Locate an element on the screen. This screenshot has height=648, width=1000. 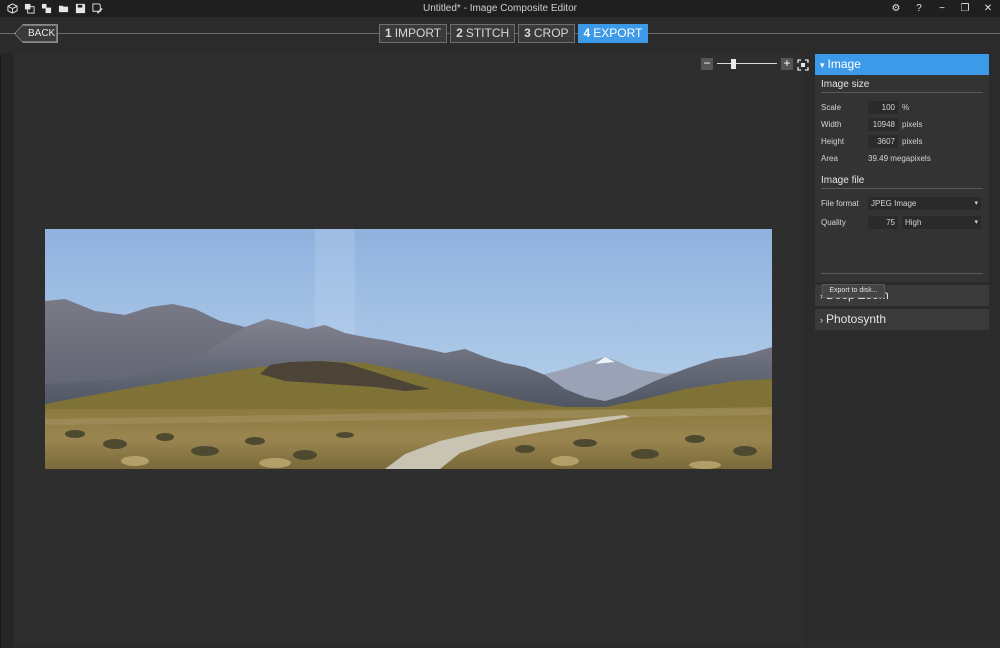
area-value: 39.49 megapixels is located at coordinates (899, 158).